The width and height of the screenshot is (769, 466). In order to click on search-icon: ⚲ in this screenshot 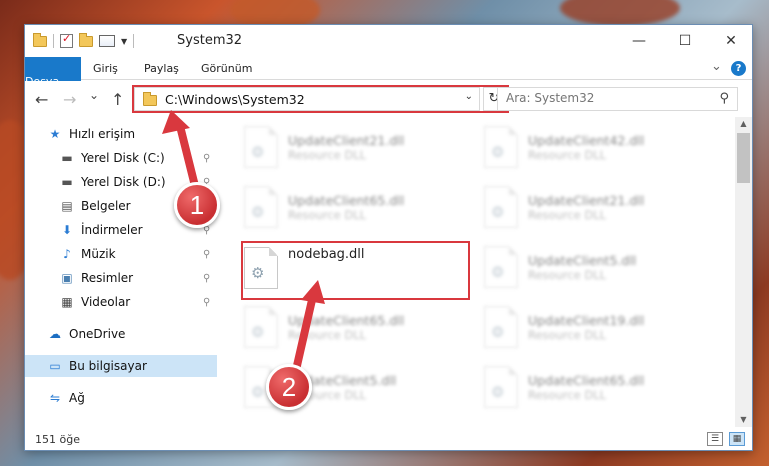, I will do `click(724, 98)`.